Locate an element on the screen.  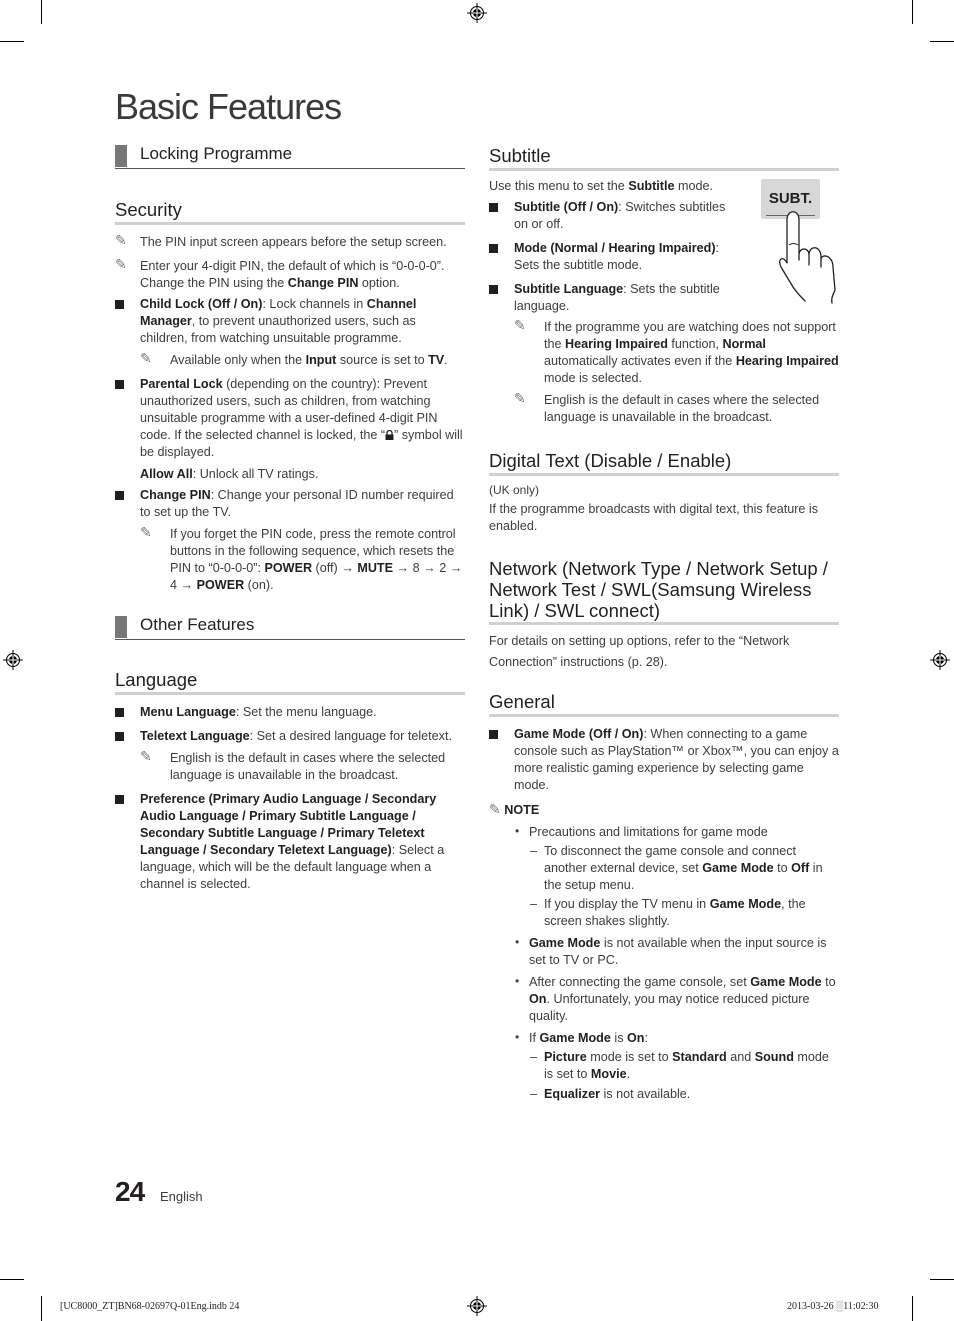
bold-term: Mode (Normal / Hearing Impaired) is located at coordinates (615, 248).